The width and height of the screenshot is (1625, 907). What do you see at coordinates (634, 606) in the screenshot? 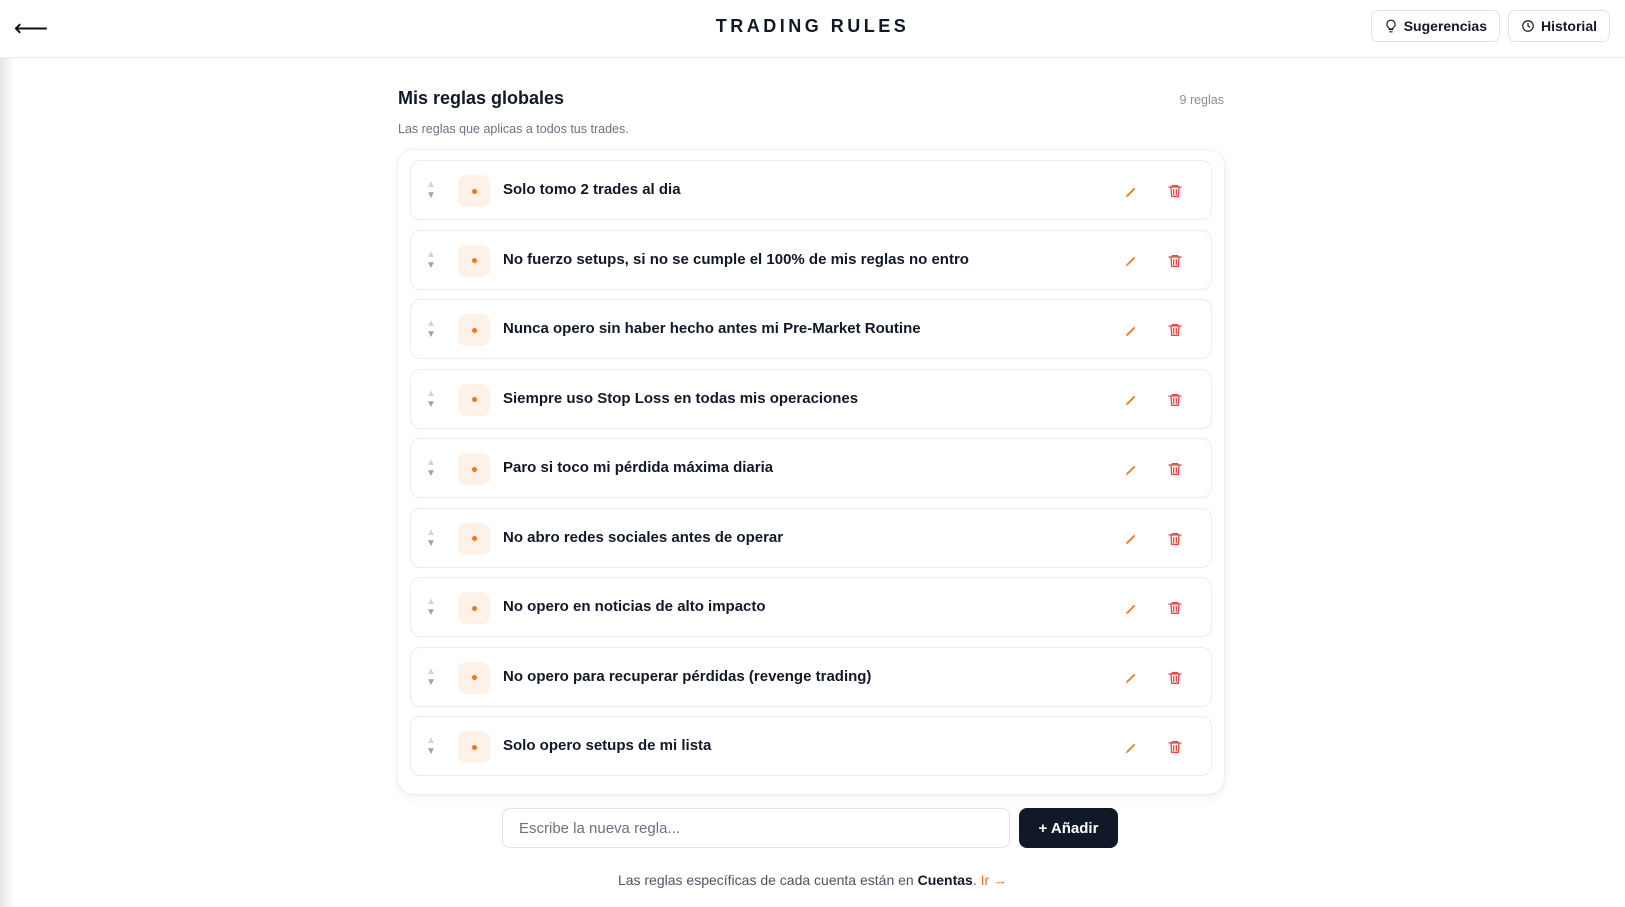
I see `rule-text: No opero en noticias de alto impacto` at bounding box center [634, 606].